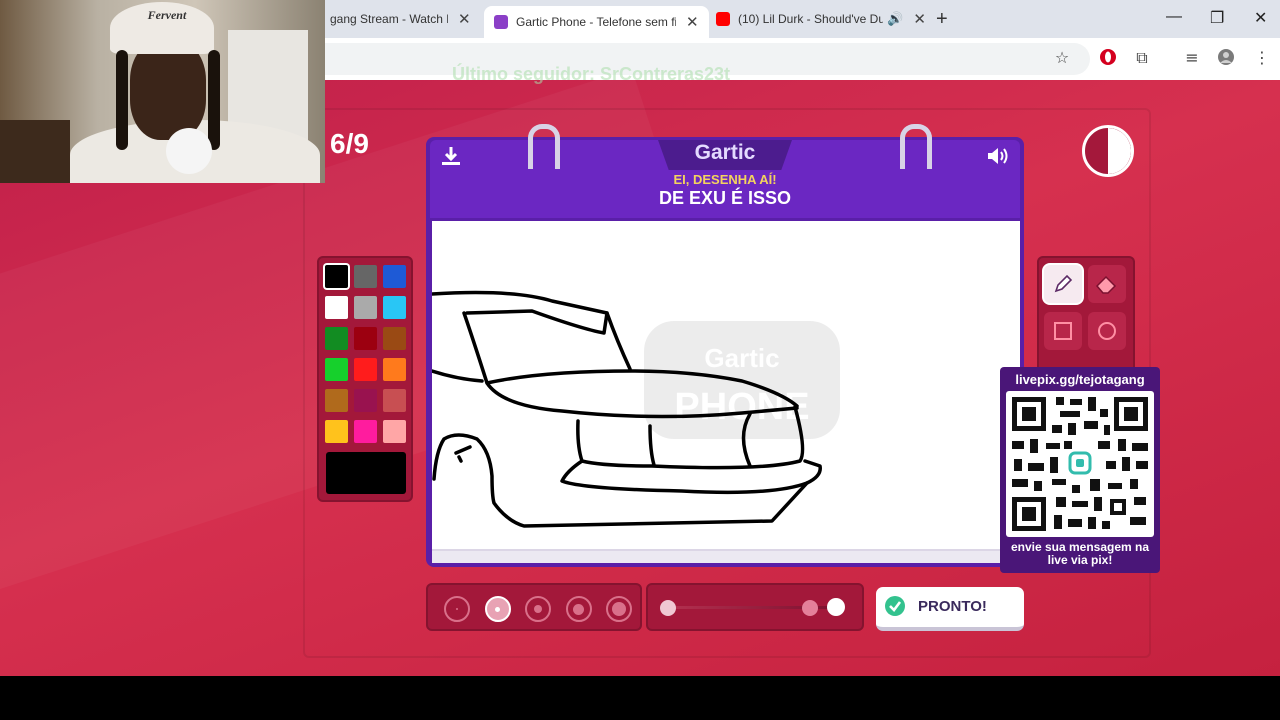 The height and width of the screenshot is (720, 1280). What do you see at coordinates (349, 143) in the screenshot?
I see `round-counter: 6/9` at bounding box center [349, 143].